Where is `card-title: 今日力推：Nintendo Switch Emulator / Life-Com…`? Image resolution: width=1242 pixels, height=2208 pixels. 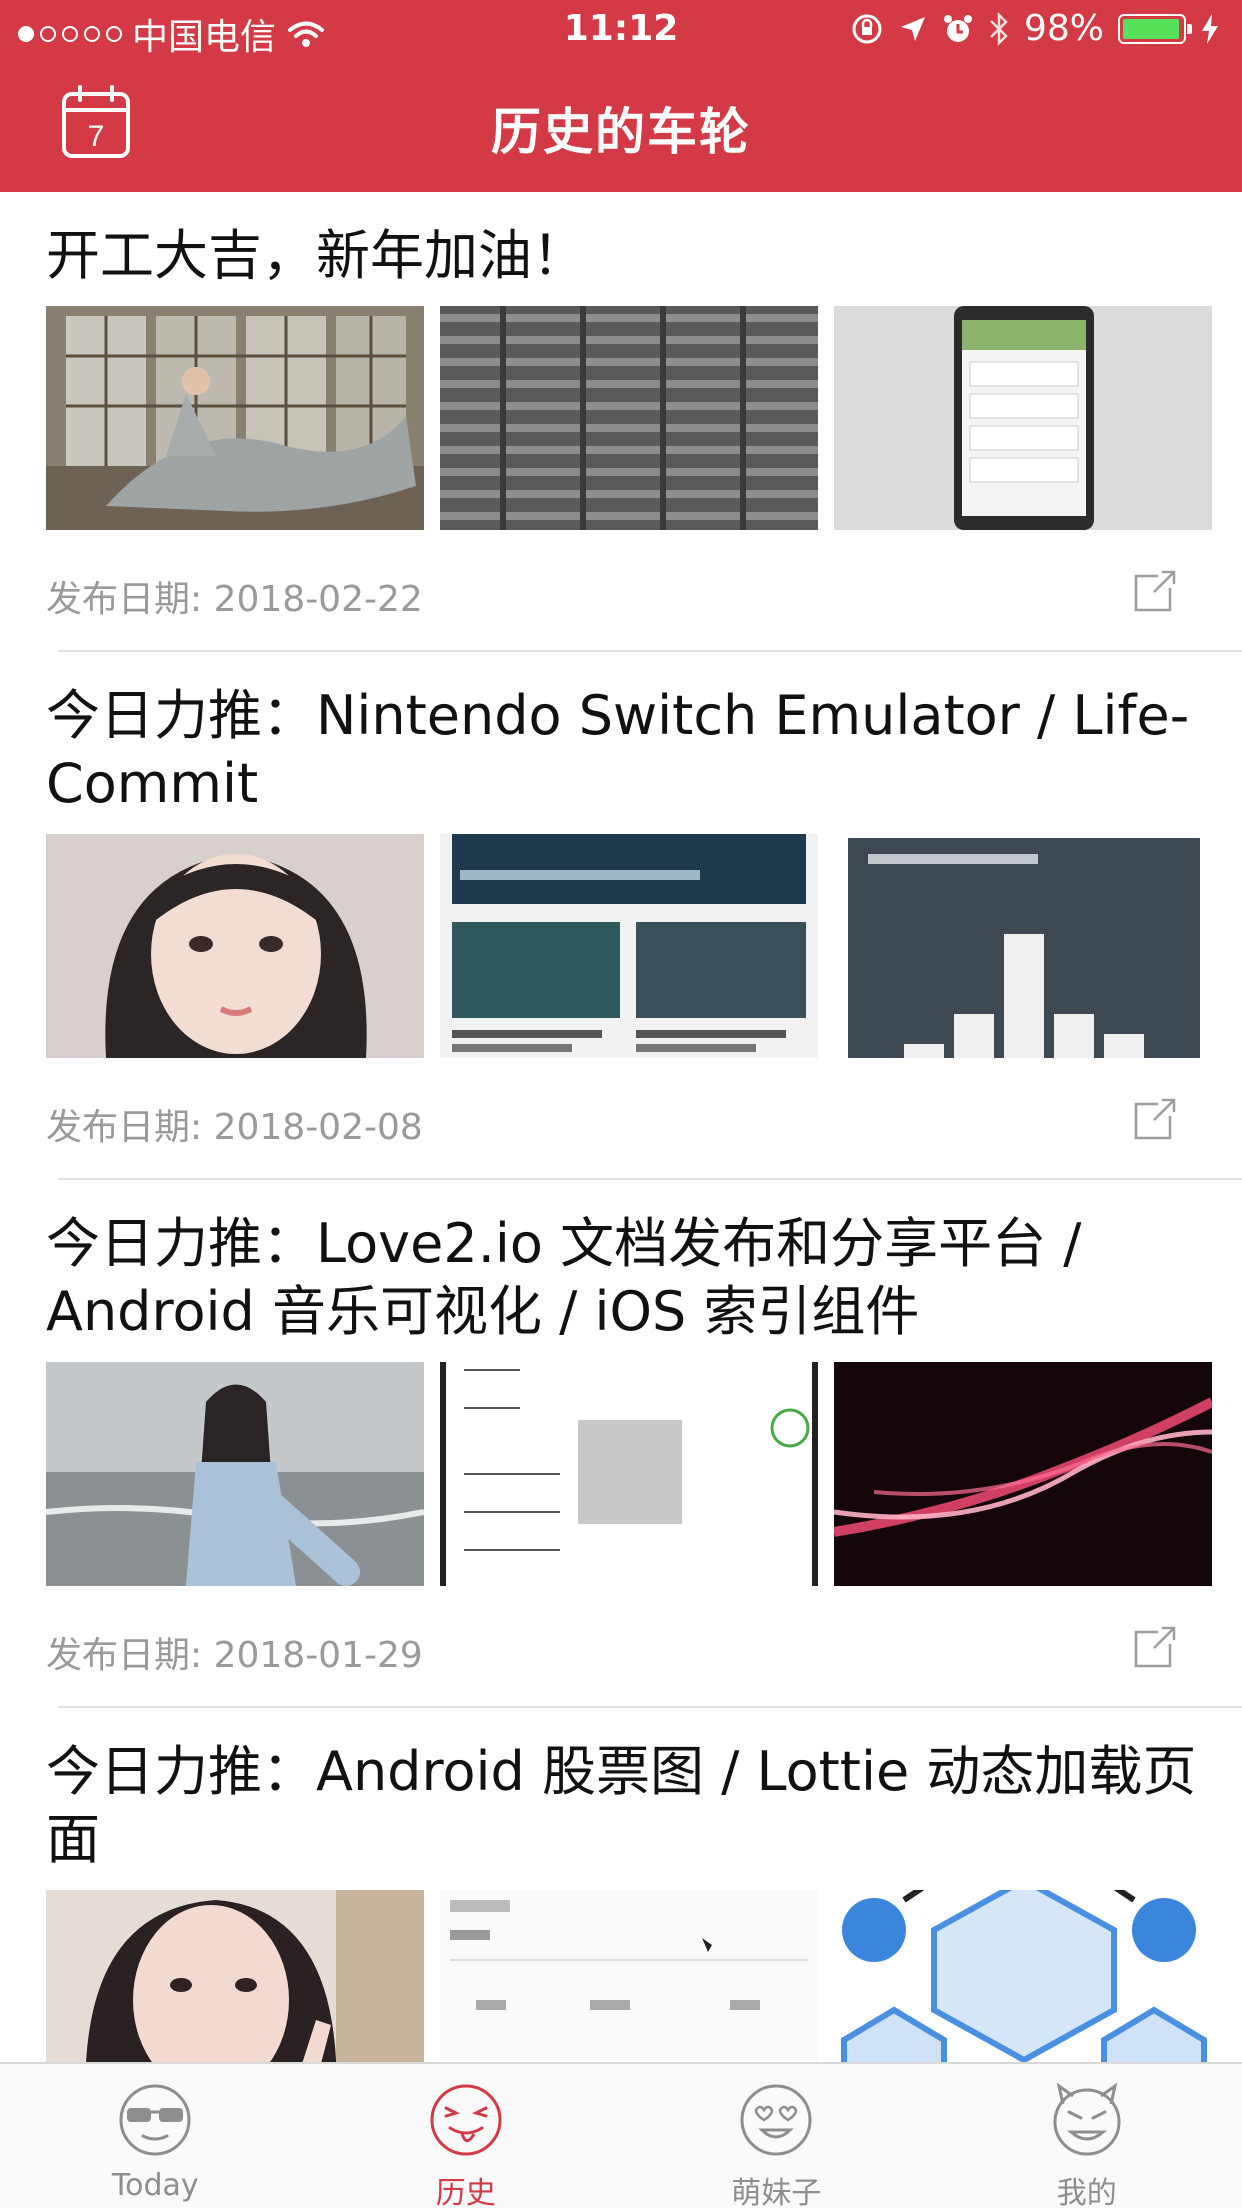
card-title: 今日力推：Nintendo Switch Emulator / Life-Com… is located at coordinates (621, 735).